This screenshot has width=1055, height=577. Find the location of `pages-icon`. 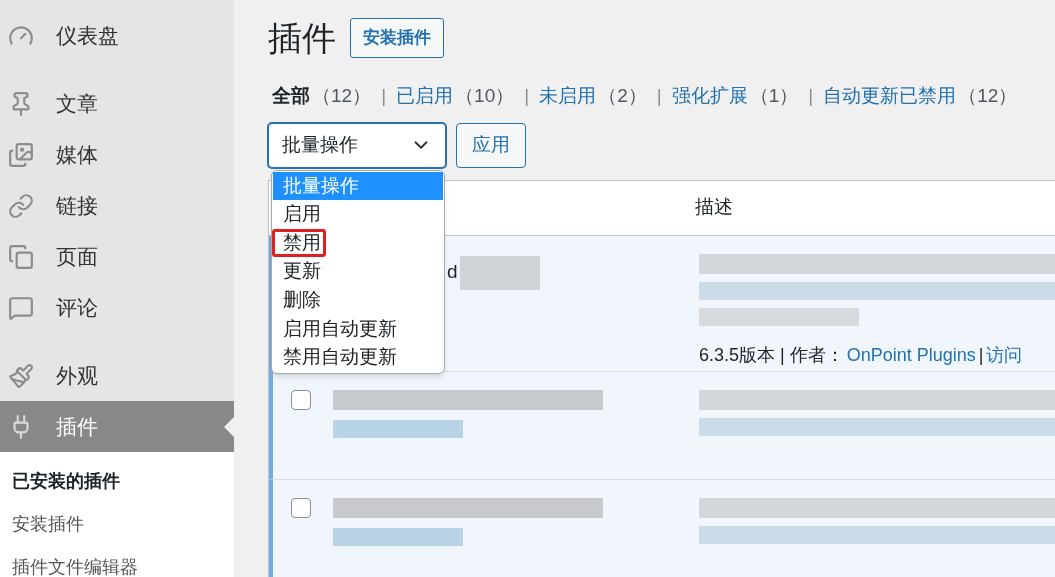

pages-icon is located at coordinates (21, 256).